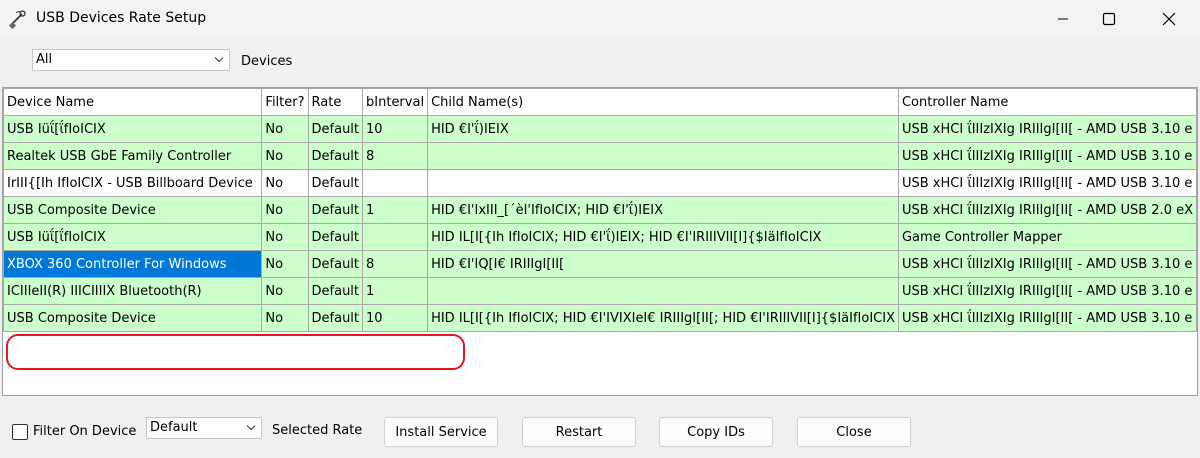  I want to click on minimize-icon, so click(1063, 19).